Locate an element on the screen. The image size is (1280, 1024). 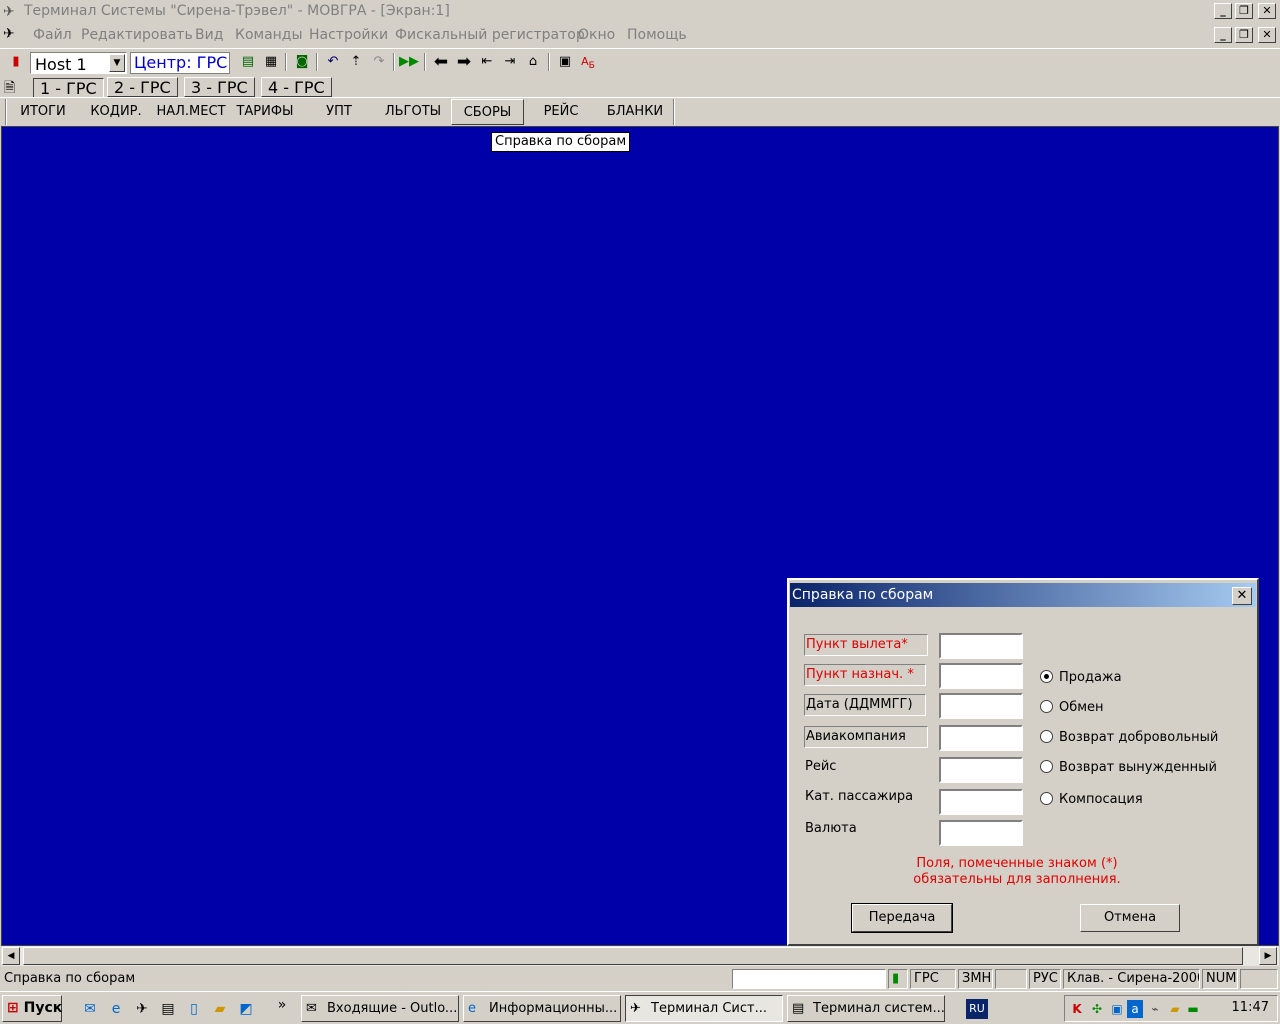
doc-restore-button: ❐ is located at coordinates (1244, 35).